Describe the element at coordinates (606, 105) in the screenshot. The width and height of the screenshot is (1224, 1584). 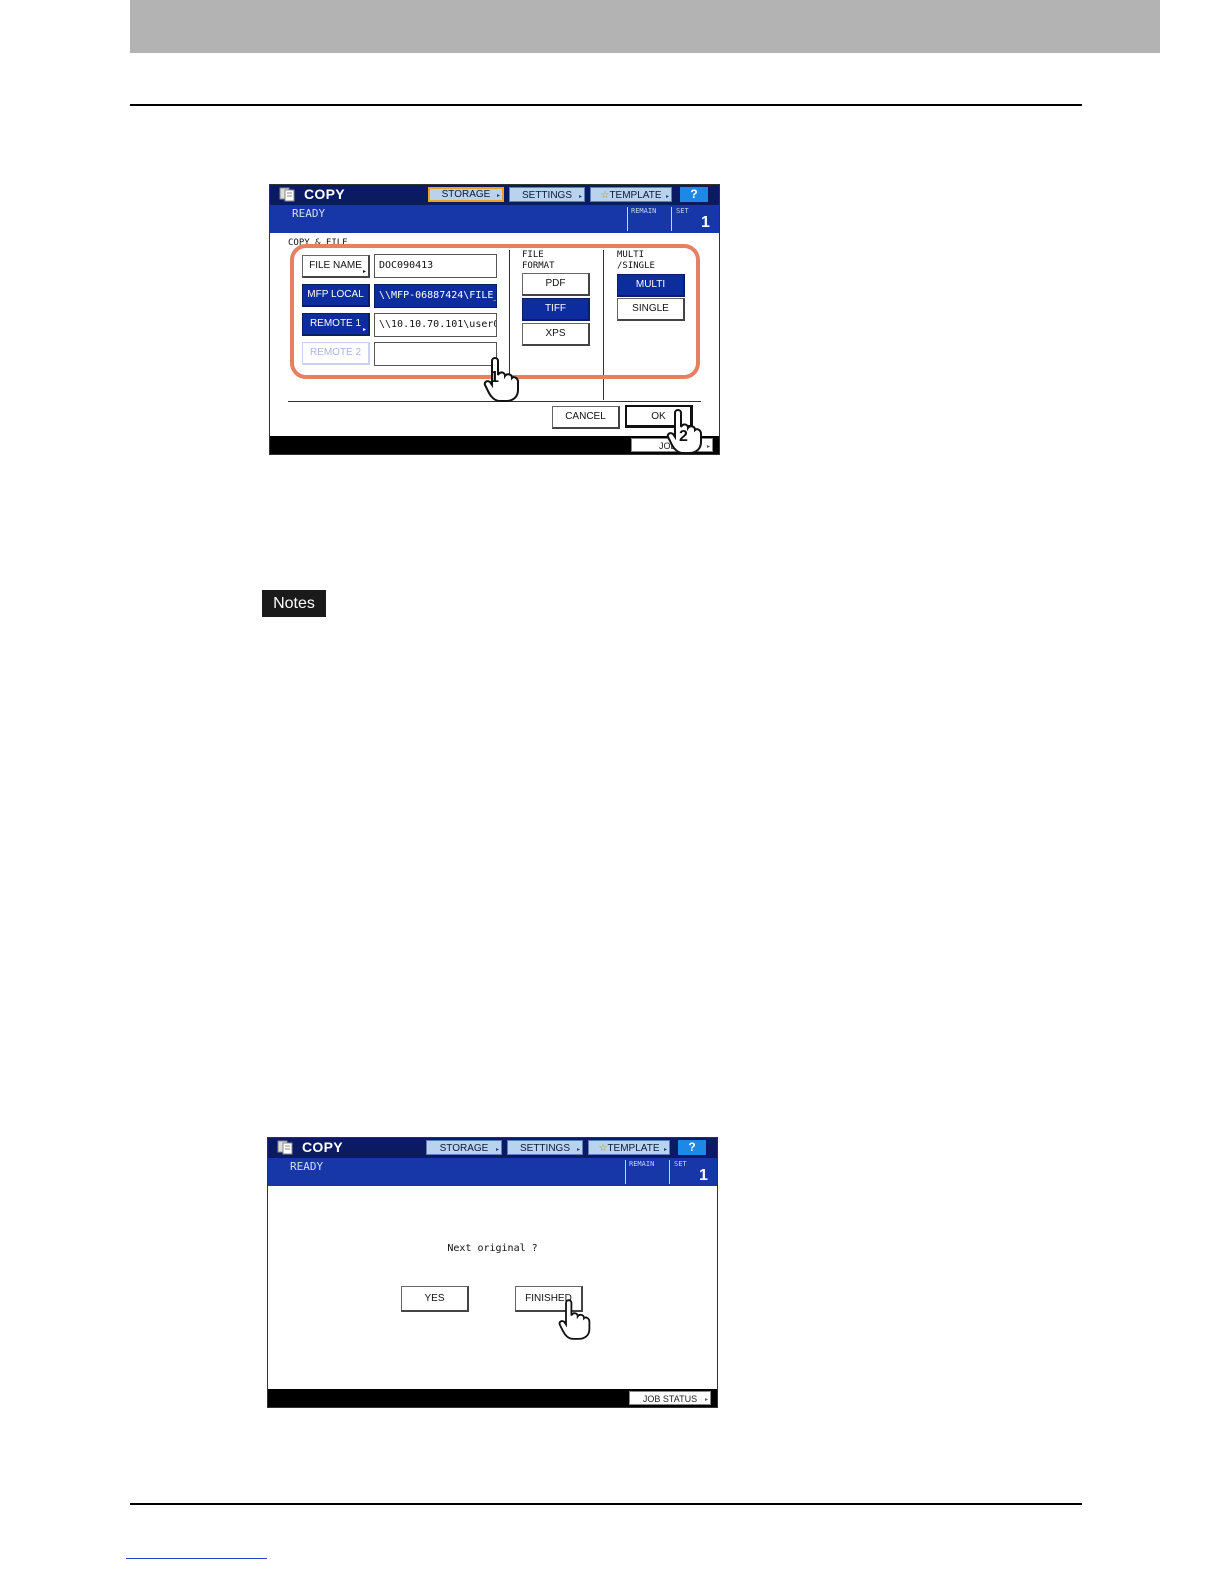
I see `top-rule` at that location.